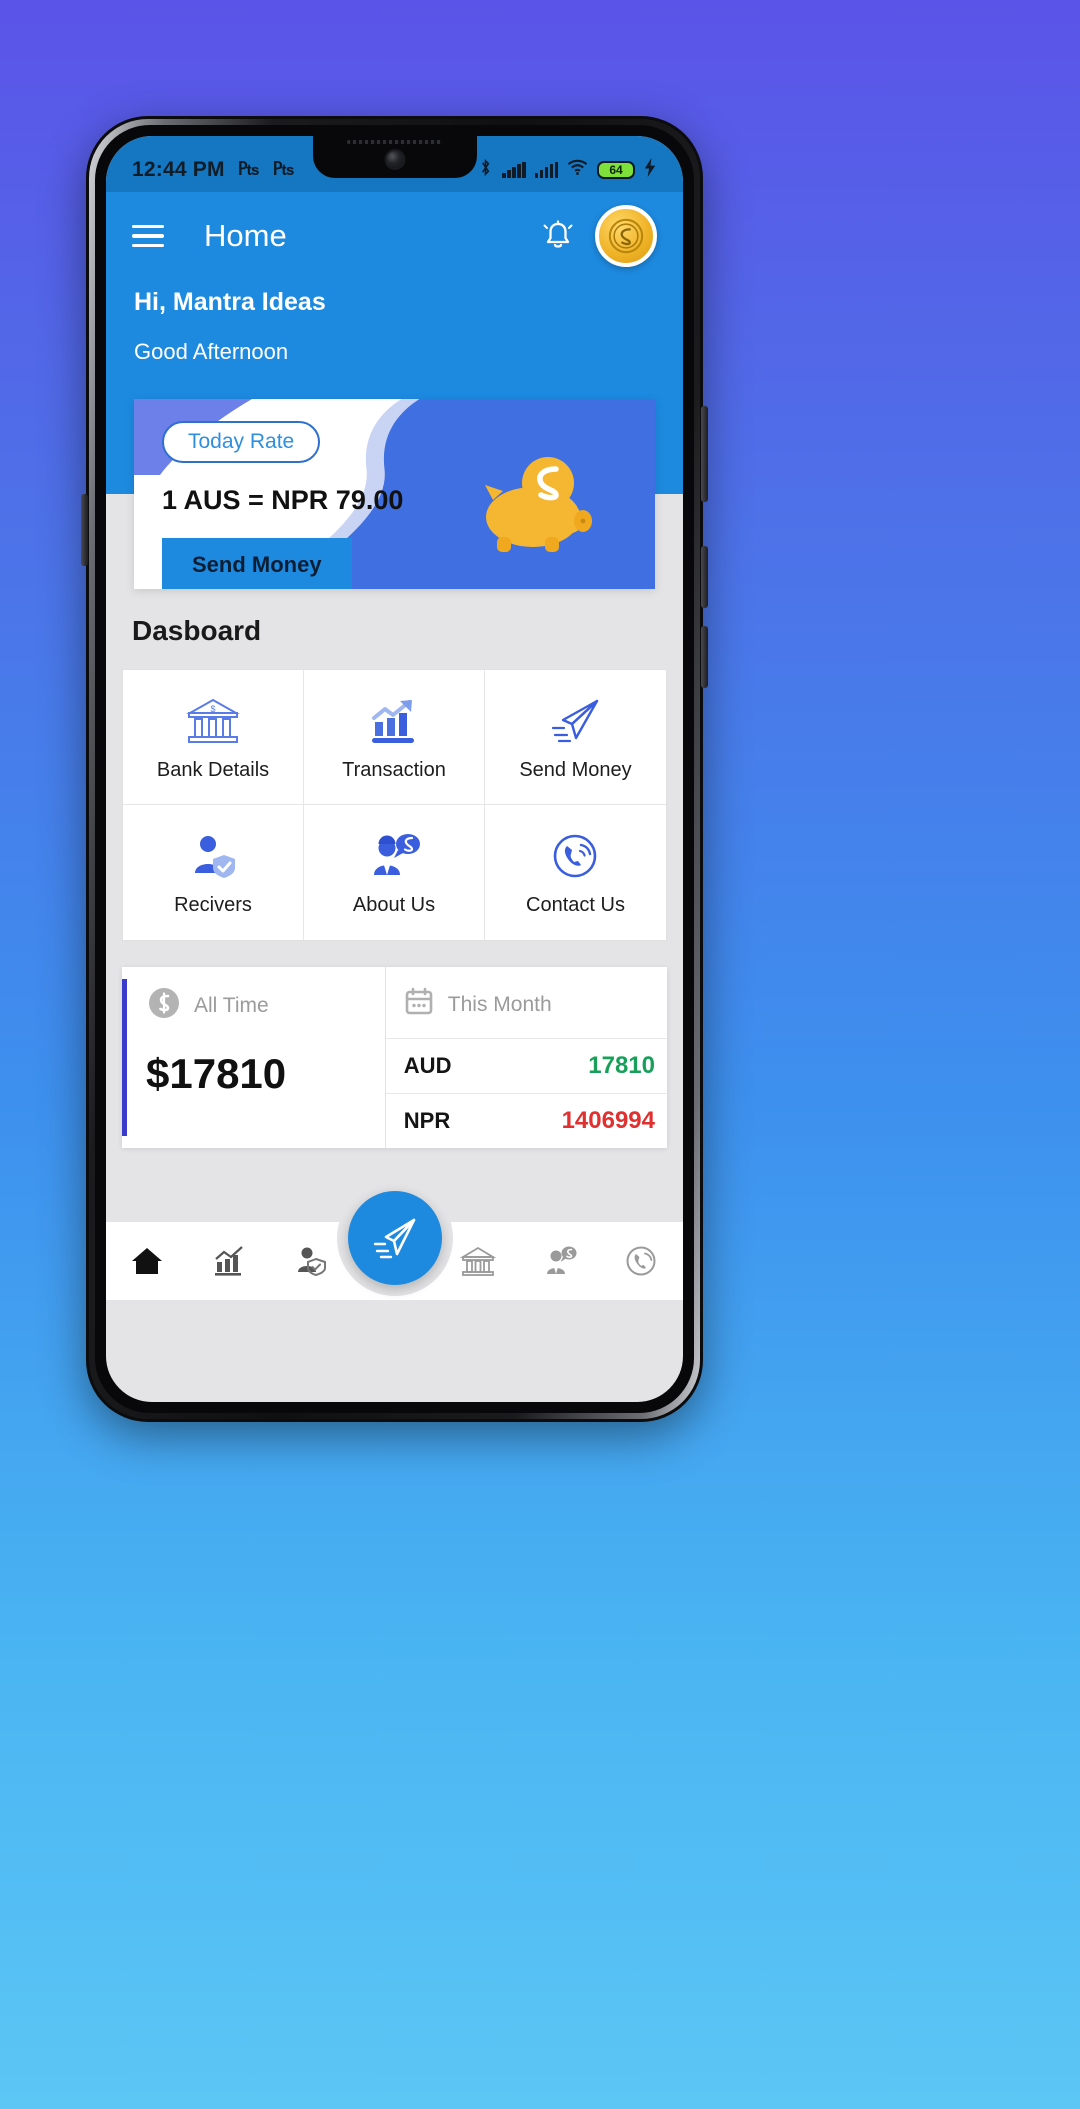 This screenshot has width=1080, height=2109. I want to click on tile-recivers: Recivers, so click(213, 872).